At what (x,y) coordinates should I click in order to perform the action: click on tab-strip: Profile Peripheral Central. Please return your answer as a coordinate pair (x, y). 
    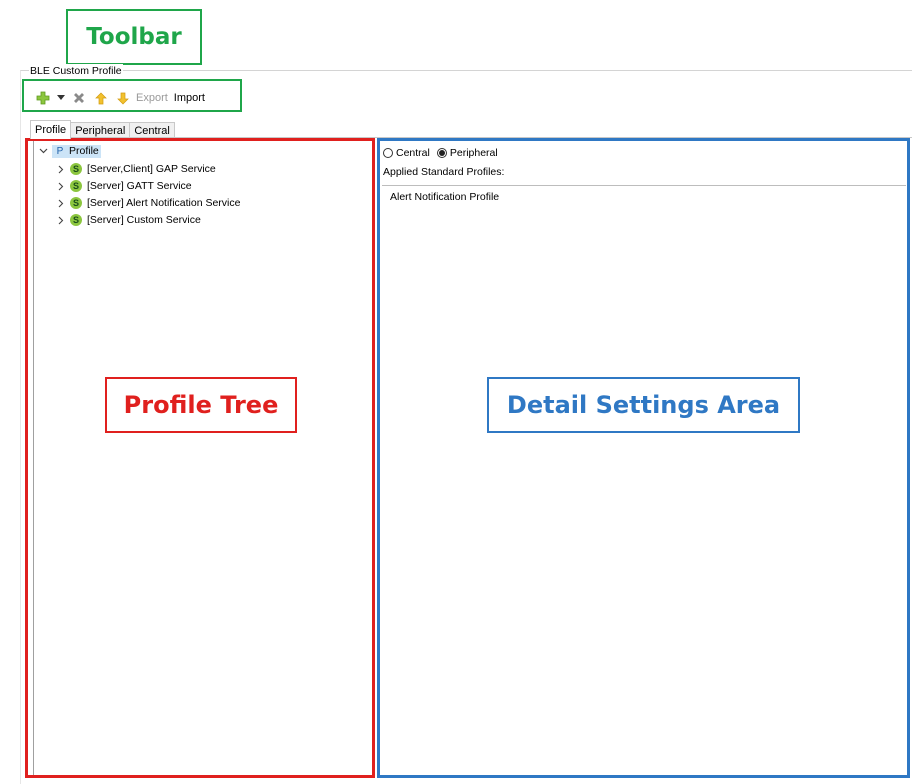
    Looking at the image, I should click on (102, 129).